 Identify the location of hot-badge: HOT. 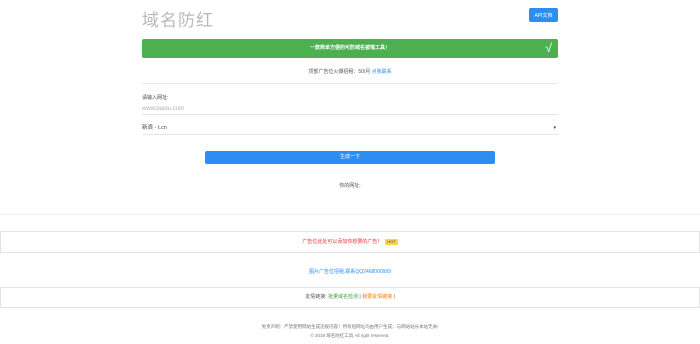
(391, 241).